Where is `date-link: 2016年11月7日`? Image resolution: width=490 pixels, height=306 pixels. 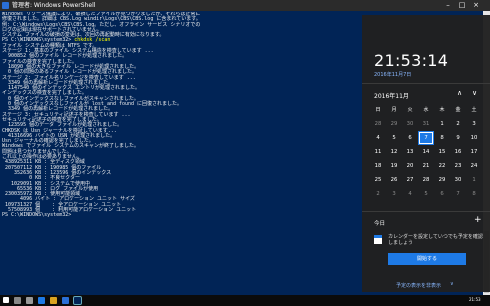
date-link: 2016年11月7日 is located at coordinates (392, 74).